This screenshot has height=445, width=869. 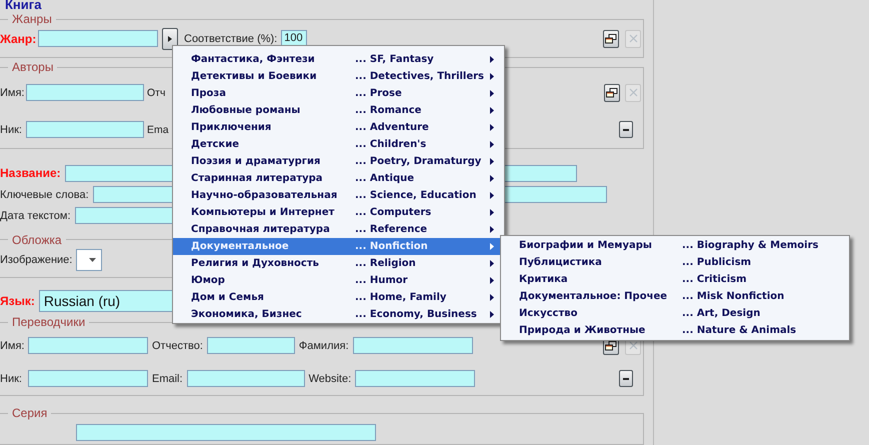 What do you see at coordinates (36, 260) in the screenshot?
I see `field-label: Изображение:` at bounding box center [36, 260].